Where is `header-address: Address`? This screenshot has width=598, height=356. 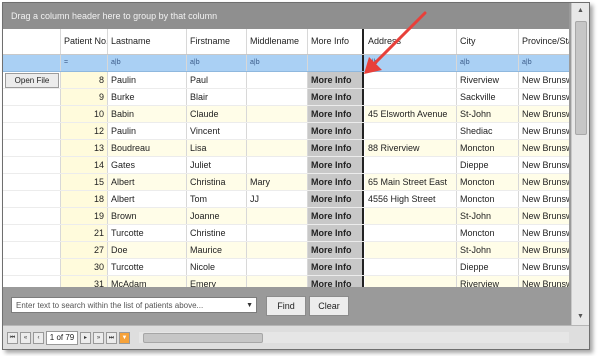
header-address: Address is located at coordinates (411, 41).